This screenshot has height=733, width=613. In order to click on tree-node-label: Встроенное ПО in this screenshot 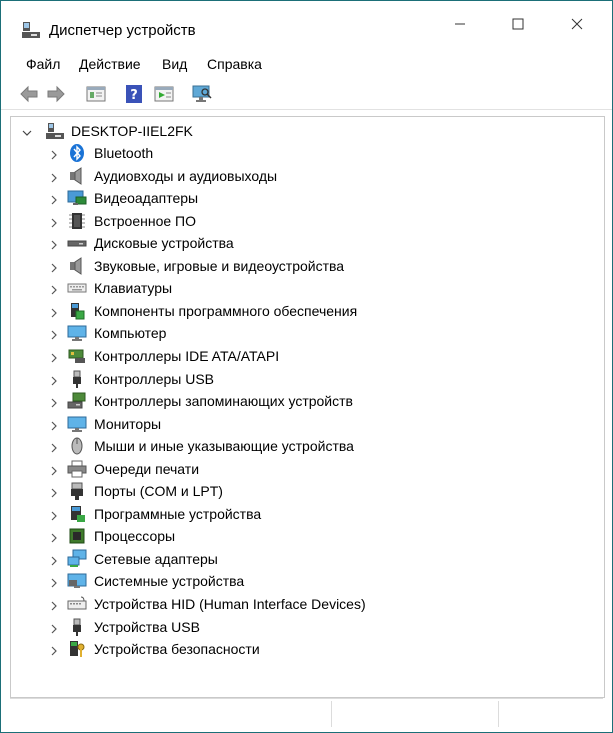, I will do `click(145, 220)`.